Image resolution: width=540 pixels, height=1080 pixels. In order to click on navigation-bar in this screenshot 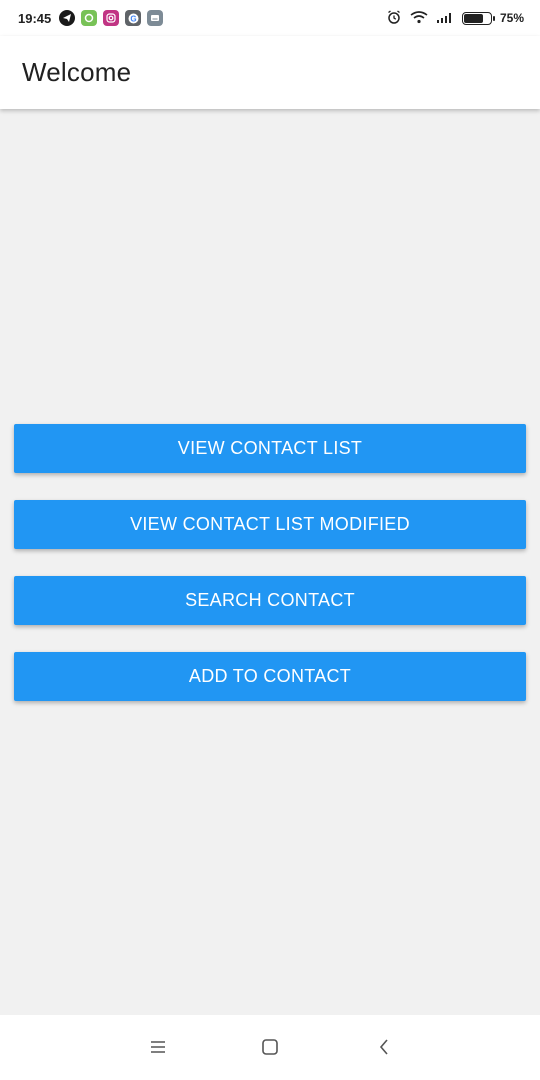, I will do `click(270, 1047)`.